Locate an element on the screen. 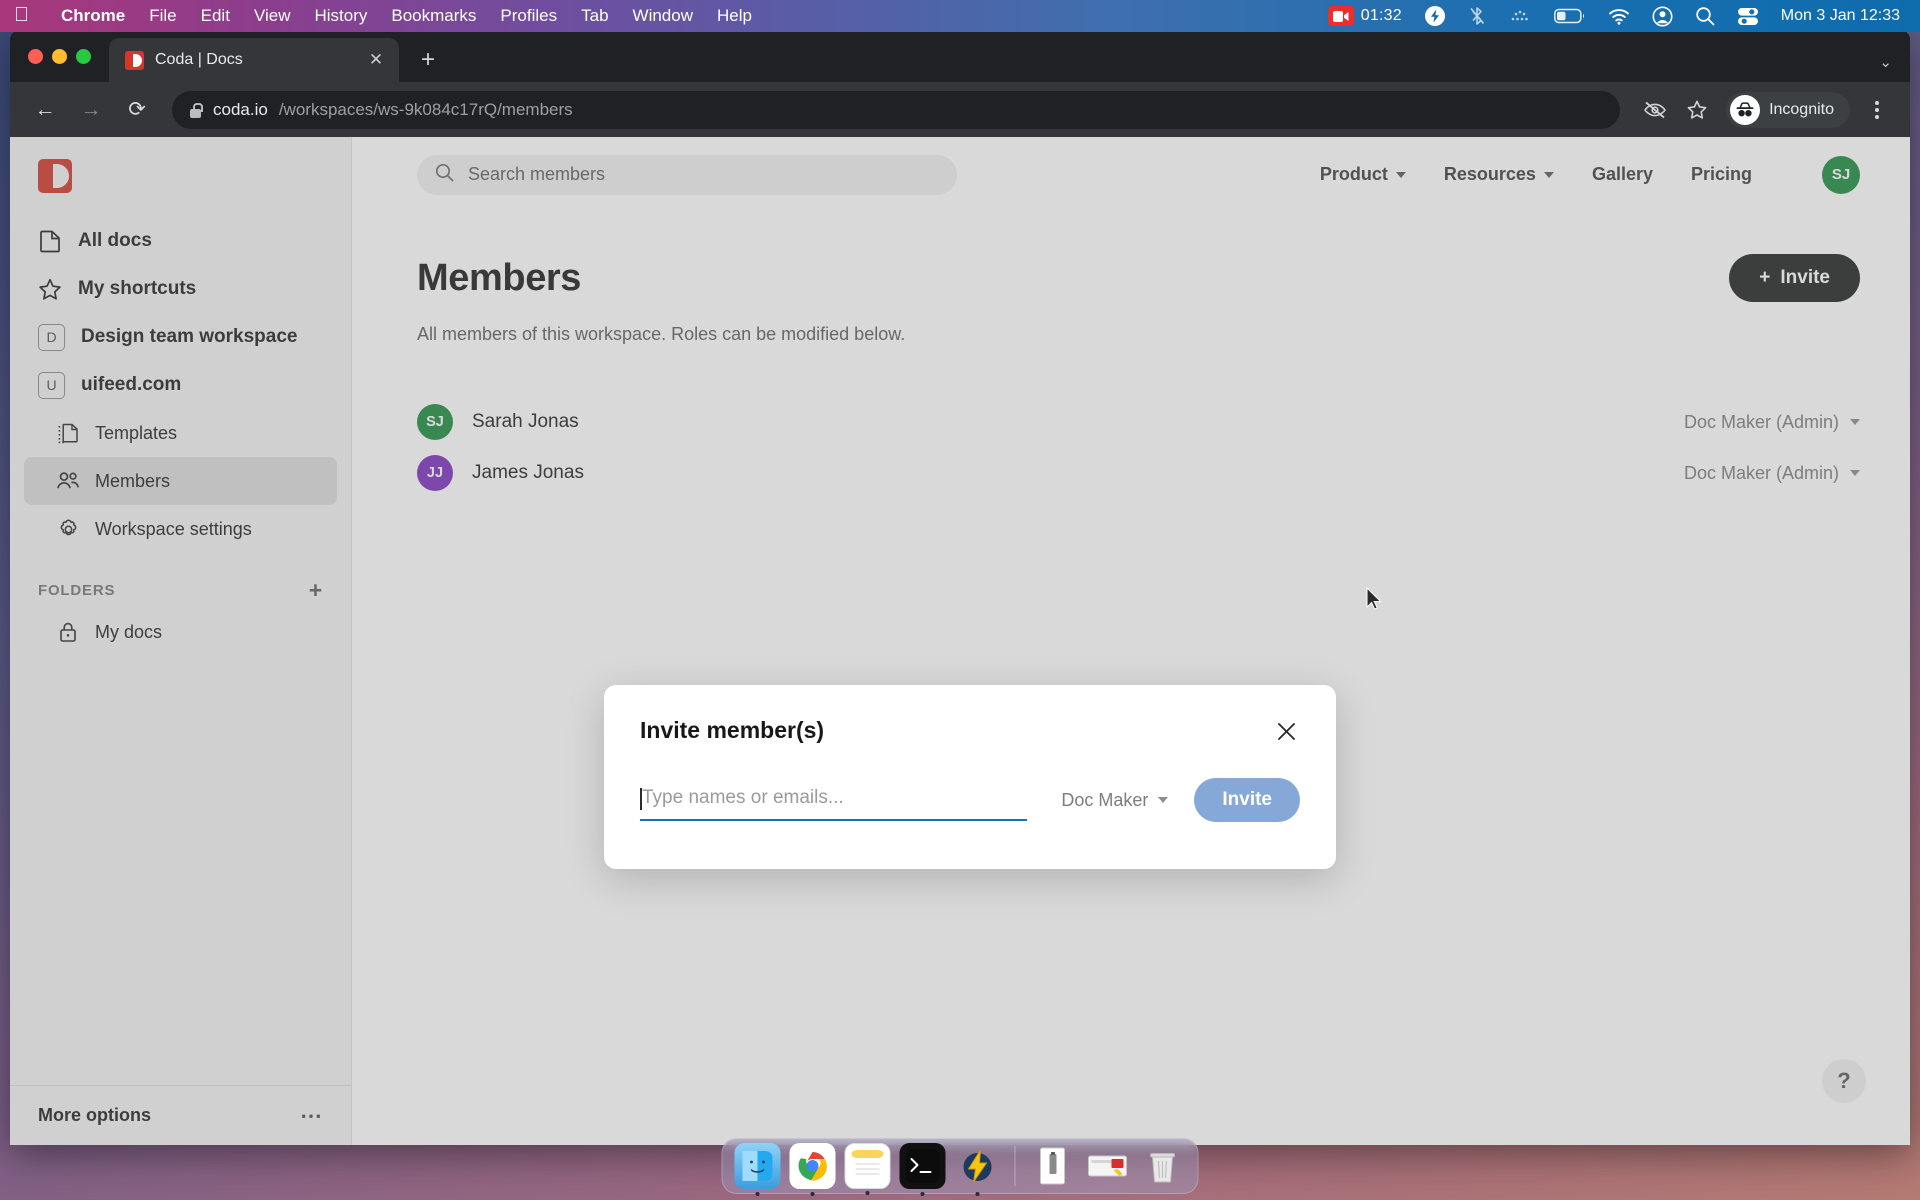 The image size is (1920, 1200). back-button: ← is located at coordinates (45, 110).